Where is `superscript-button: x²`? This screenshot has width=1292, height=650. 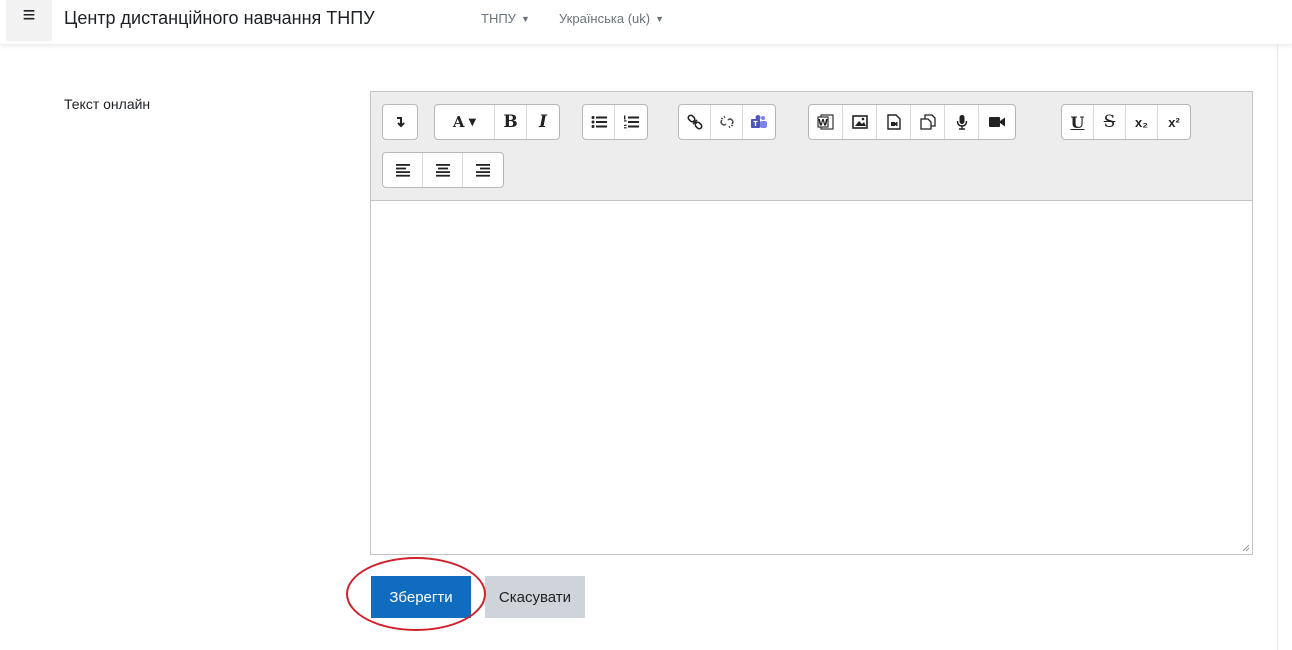 superscript-button: x² is located at coordinates (1174, 122).